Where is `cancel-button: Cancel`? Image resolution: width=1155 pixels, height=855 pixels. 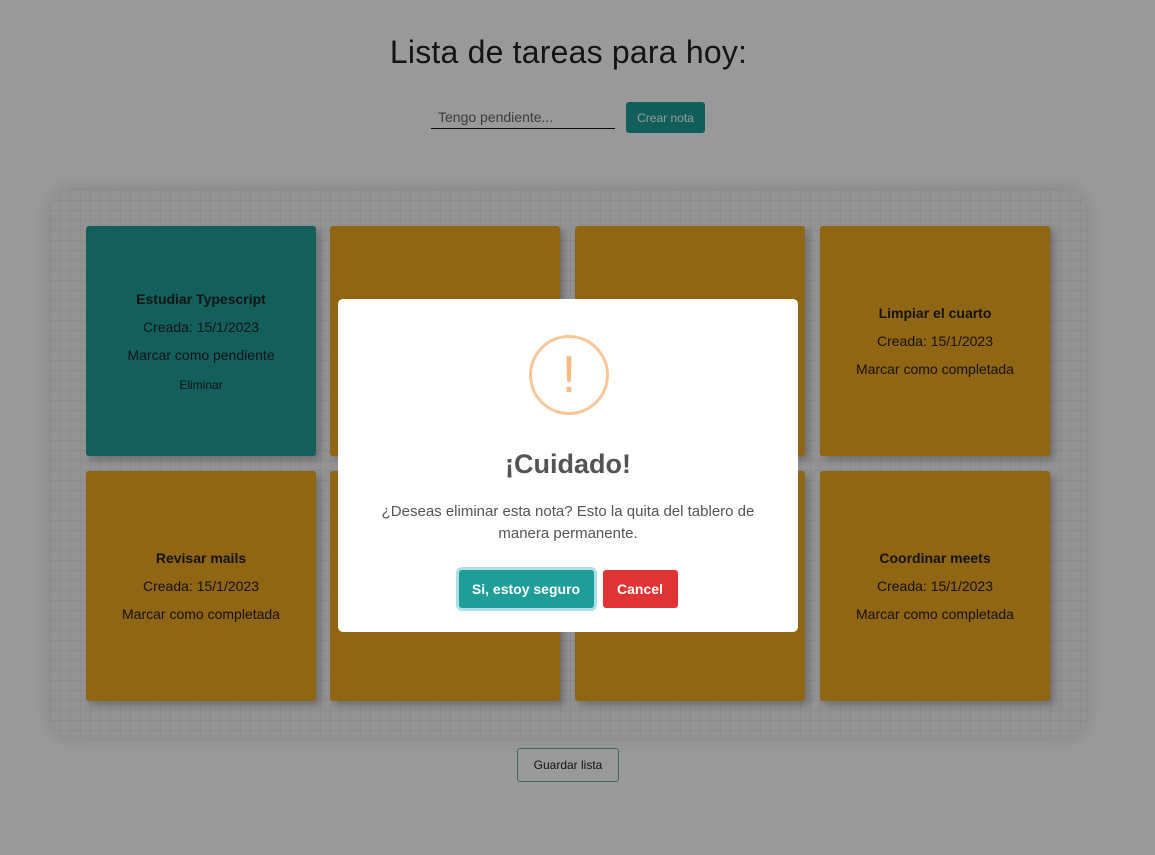
cancel-button: Cancel is located at coordinates (640, 589).